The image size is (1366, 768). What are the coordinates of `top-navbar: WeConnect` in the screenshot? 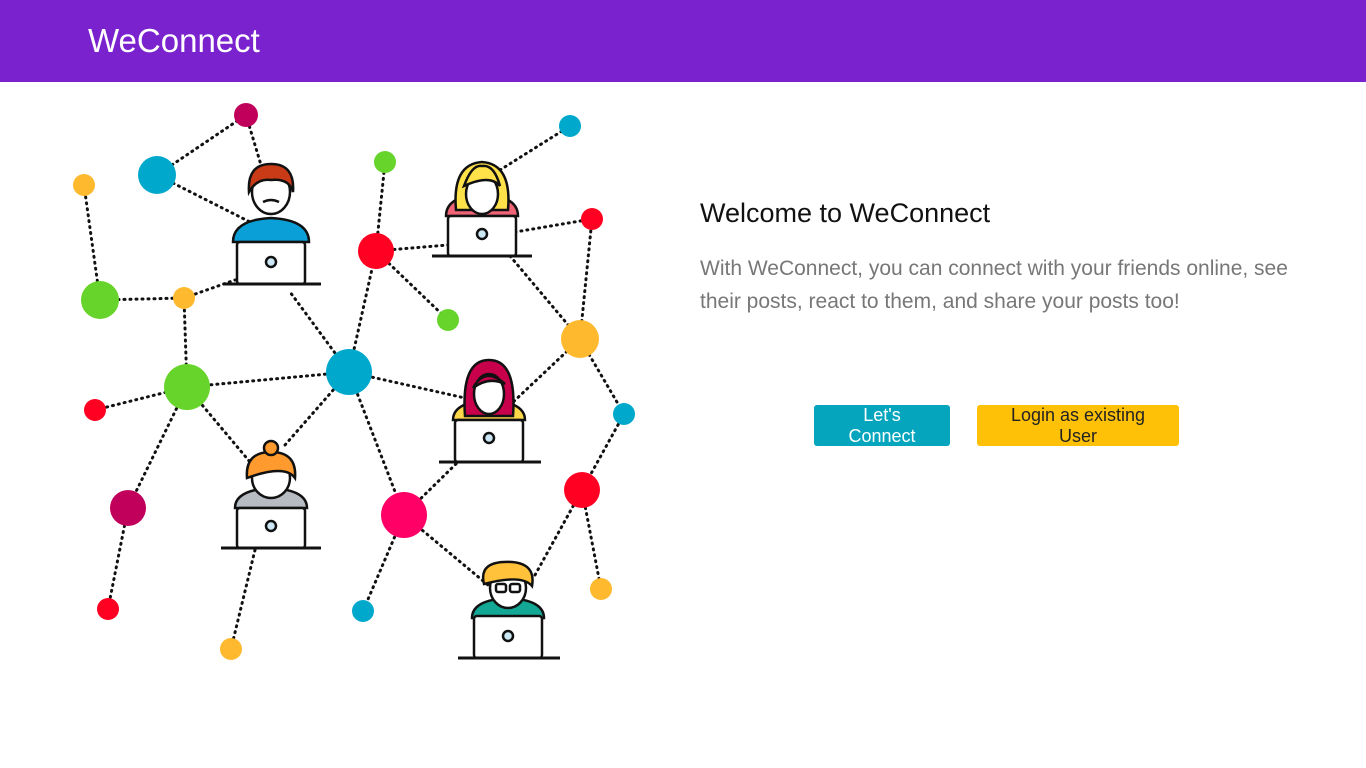 It's located at (683, 41).